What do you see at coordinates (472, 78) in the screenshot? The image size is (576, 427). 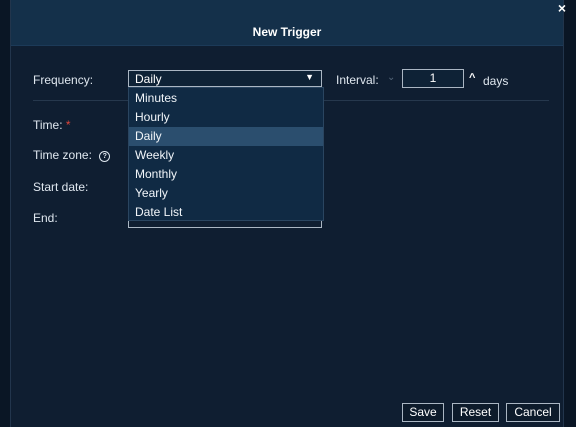 I see `chevron-up-icon: ^` at bounding box center [472, 78].